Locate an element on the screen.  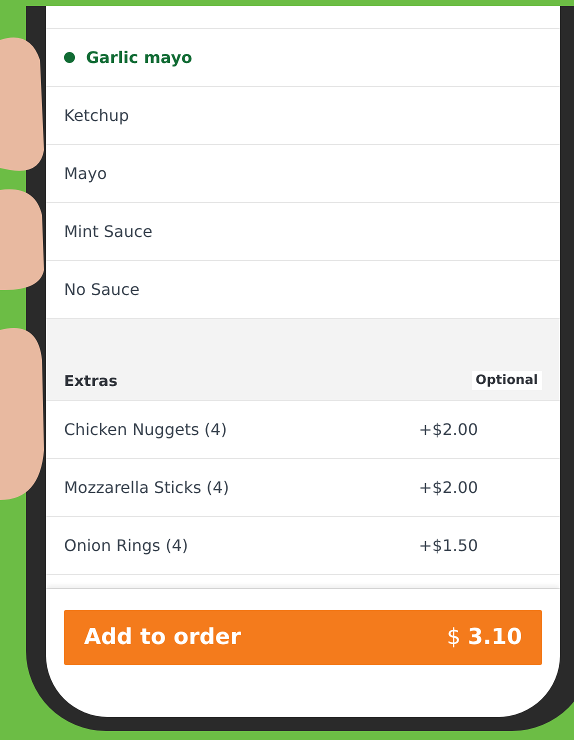
optional-badge: Optional is located at coordinates (507, 380).